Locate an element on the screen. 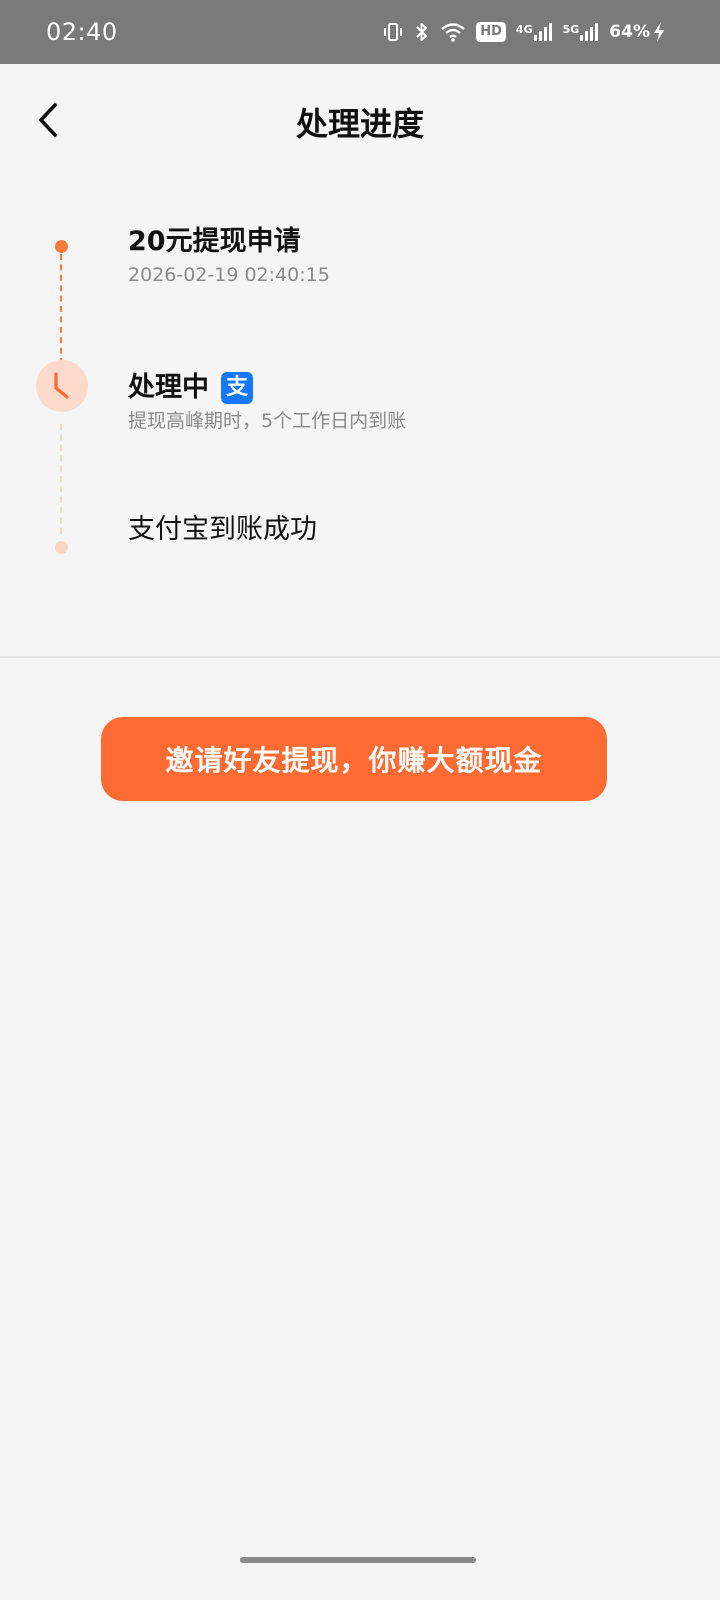 Image resolution: width=720 pixels, height=1600 pixels. step-processing-title: 处理中 is located at coordinates (168, 387).